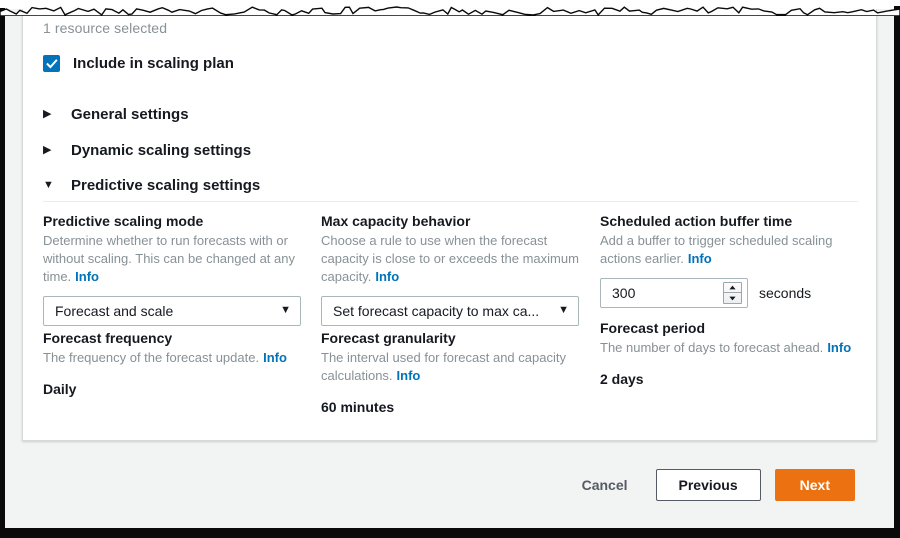 This screenshot has height=538, width=900. Describe the element at coordinates (712, 347) in the screenshot. I see `field-description-text: The number of days to forecast ahead.` at that location.